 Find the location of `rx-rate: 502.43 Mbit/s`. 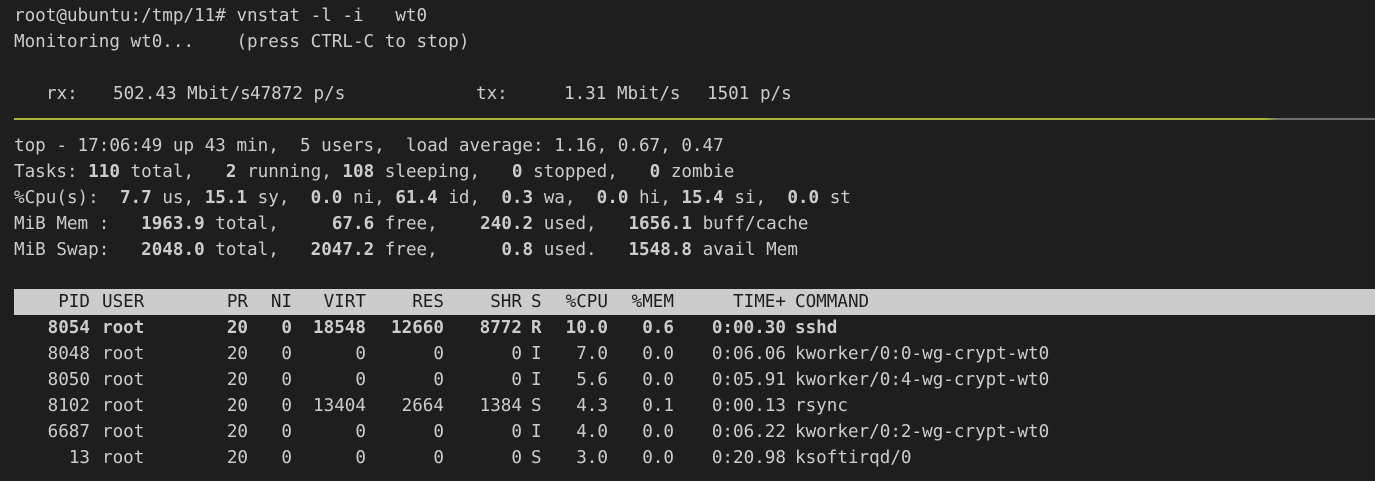

rx-rate: 502.43 Mbit/s is located at coordinates (182, 94).